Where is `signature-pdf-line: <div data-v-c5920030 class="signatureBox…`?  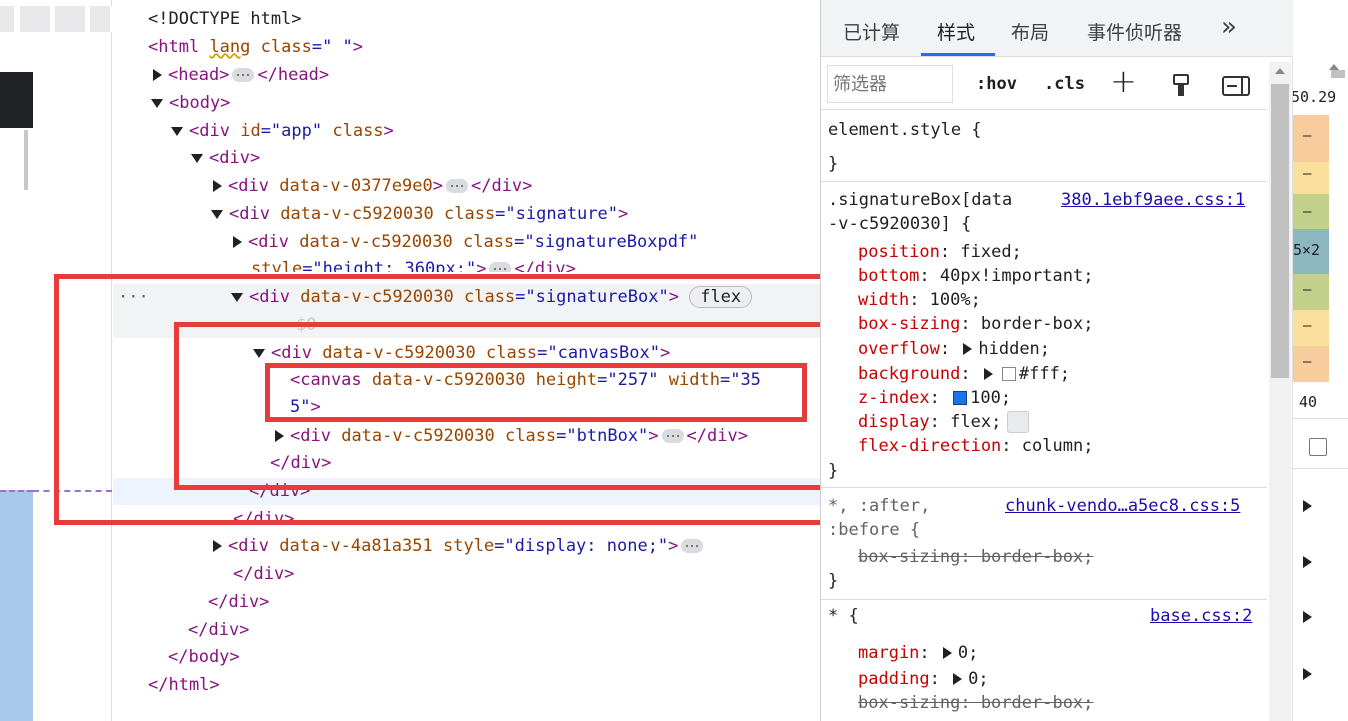 signature-pdf-line: <div data-v-c5920030 class="signatureBox… is located at coordinates (465, 242).